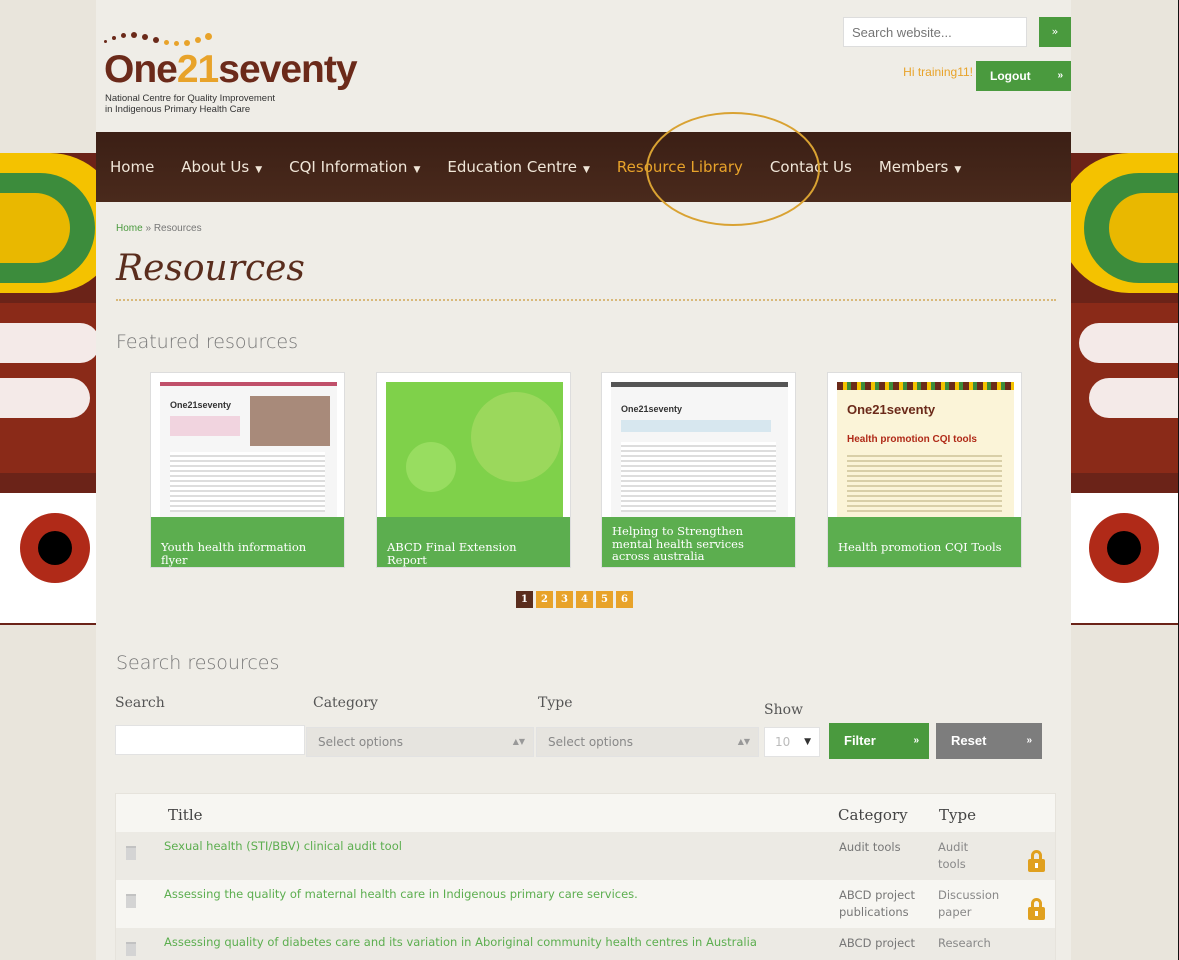 Image resolution: width=1179 pixels, height=960 pixels. I want to click on nav-home-label: Home, so click(132, 167).